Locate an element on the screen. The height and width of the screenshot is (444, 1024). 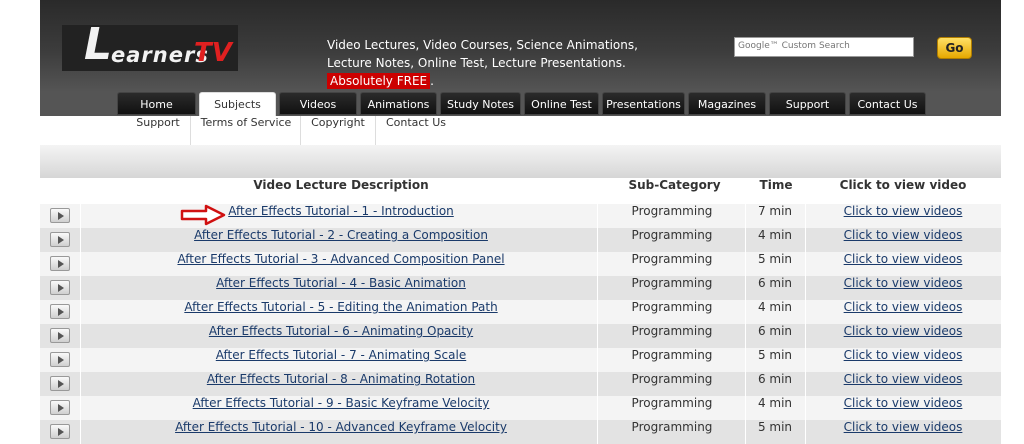
tab-study-notes: Study Notes is located at coordinates (480, 103).